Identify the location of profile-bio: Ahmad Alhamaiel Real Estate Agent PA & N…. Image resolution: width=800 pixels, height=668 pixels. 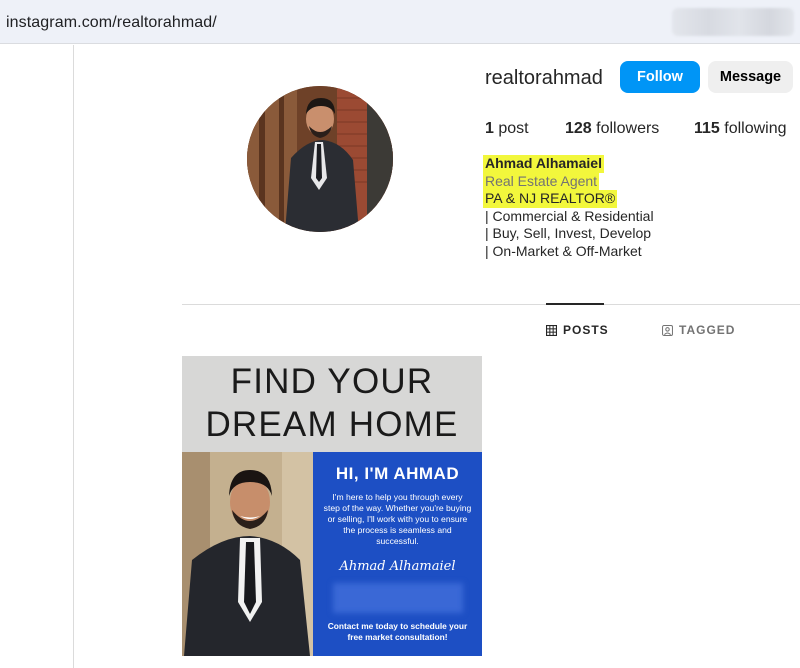
(568, 208).